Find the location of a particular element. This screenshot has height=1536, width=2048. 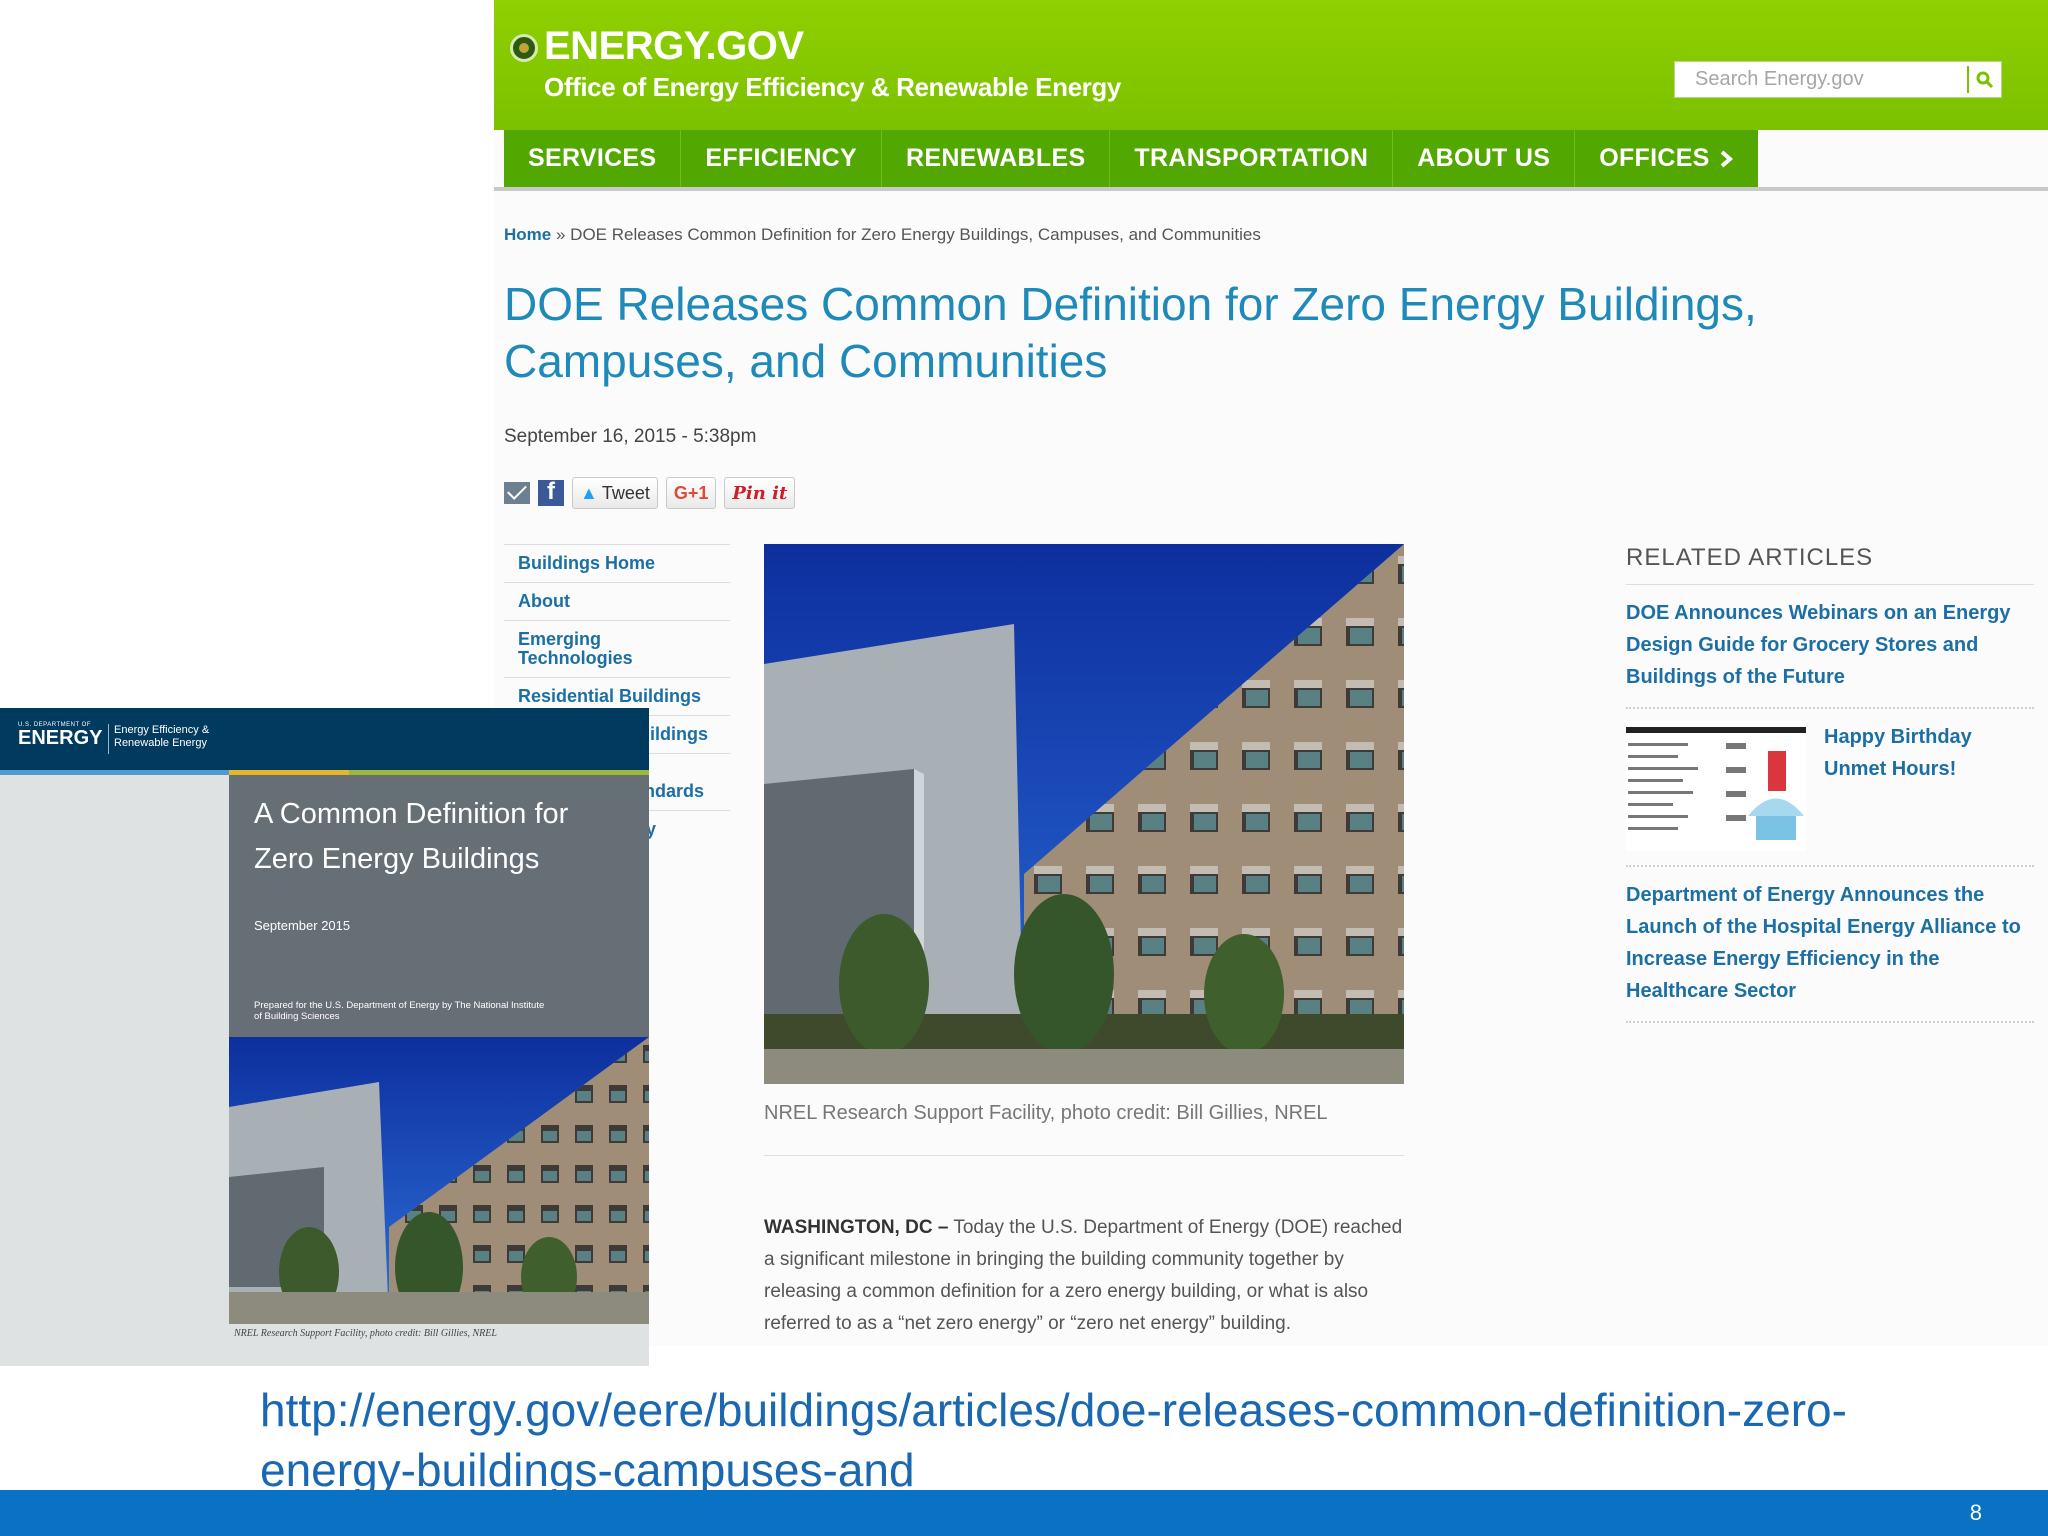

search-box is located at coordinates (1838, 79).